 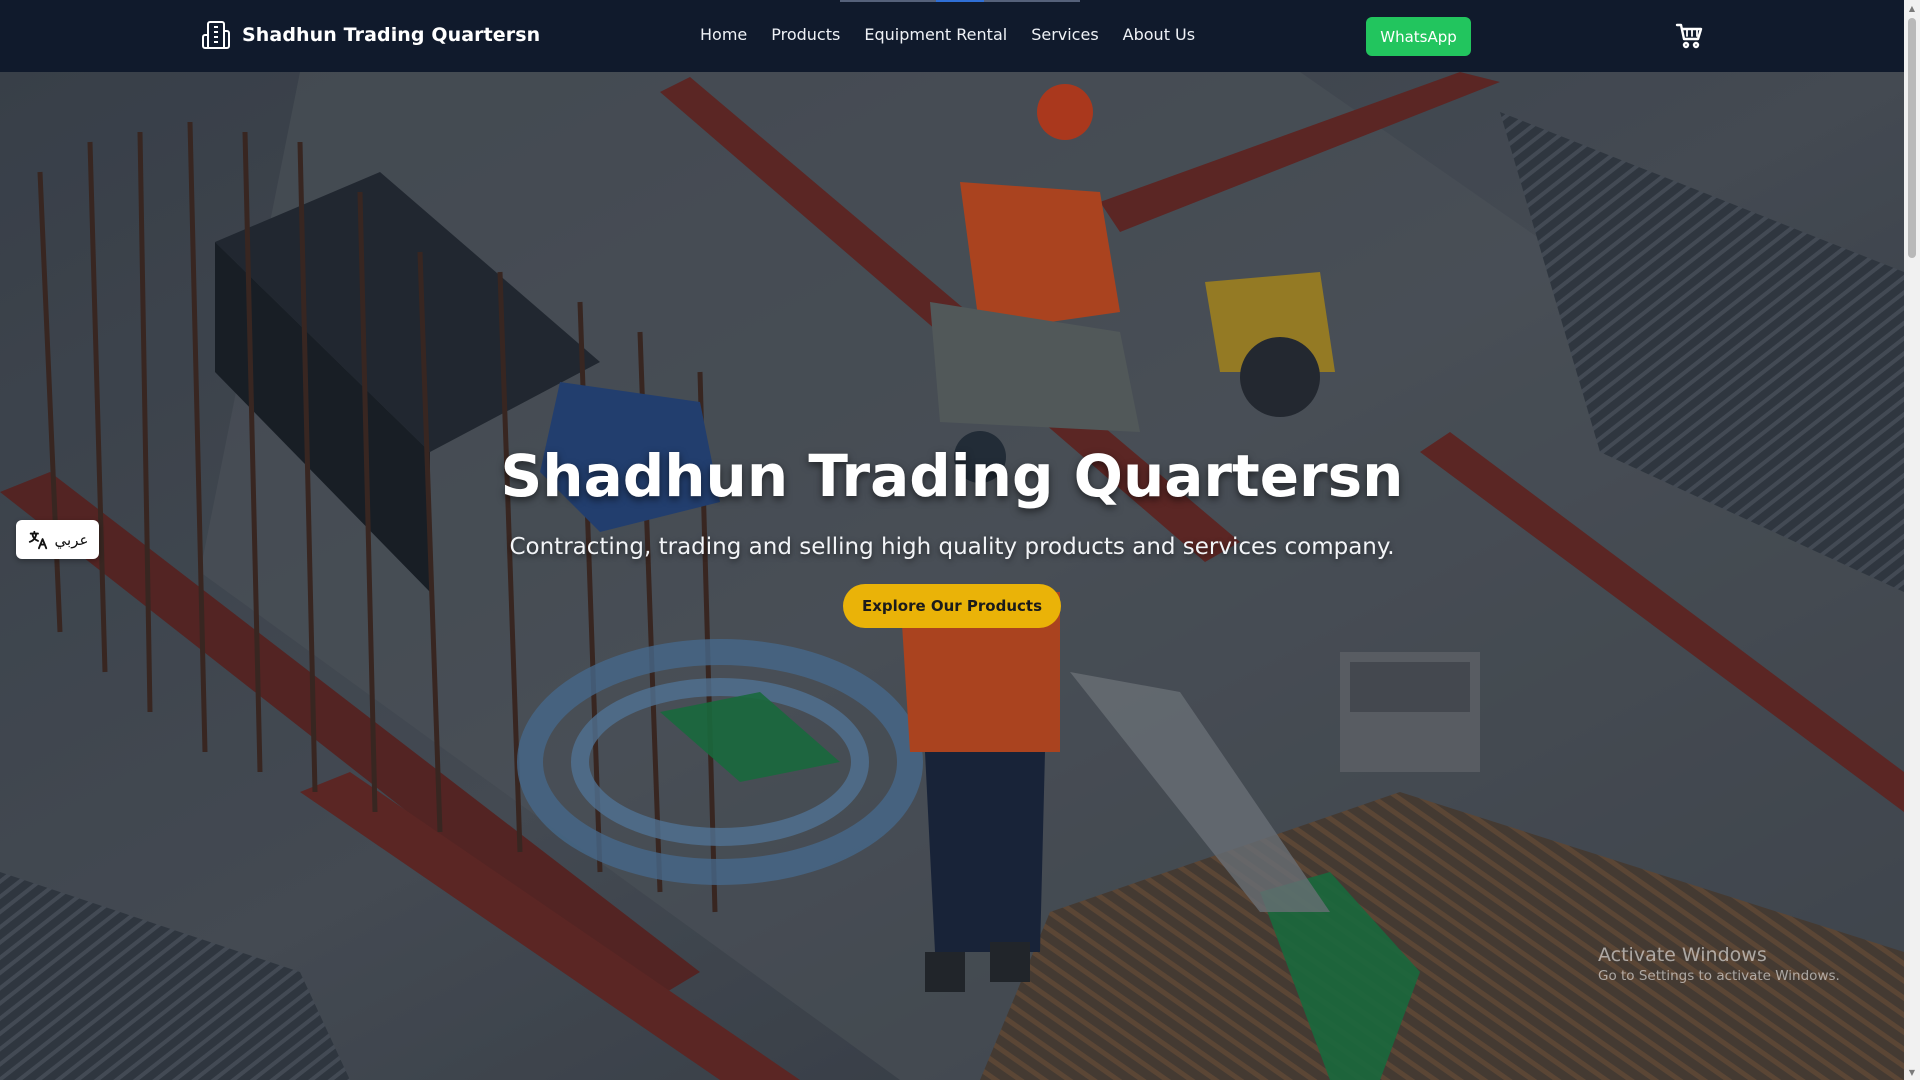 What do you see at coordinates (805, 34) in the screenshot?
I see `nav-link-products: Products` at bounding box center [805, 34].